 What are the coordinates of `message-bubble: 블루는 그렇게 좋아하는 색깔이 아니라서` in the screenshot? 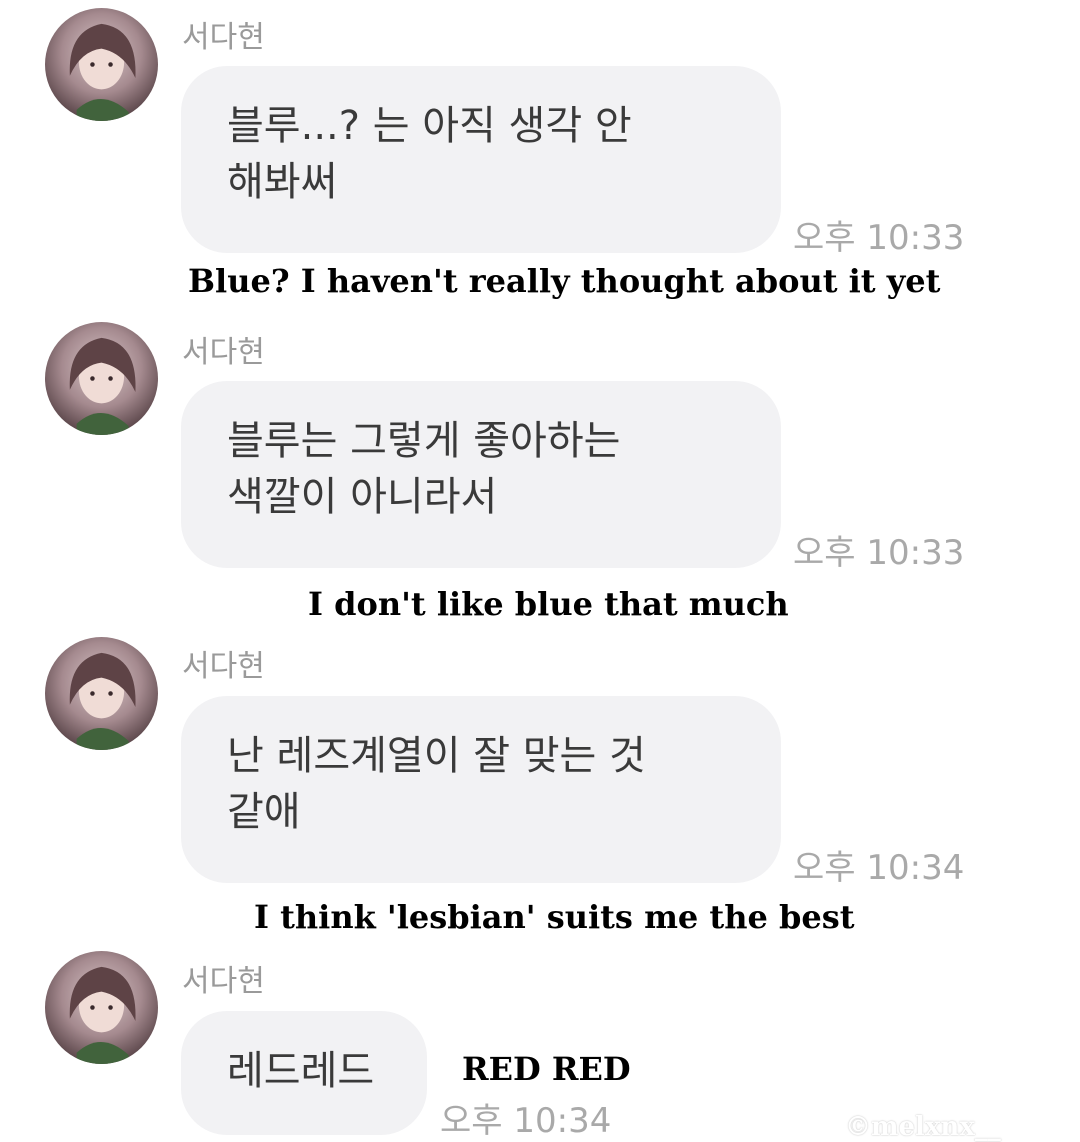 It's located at (481, 474).